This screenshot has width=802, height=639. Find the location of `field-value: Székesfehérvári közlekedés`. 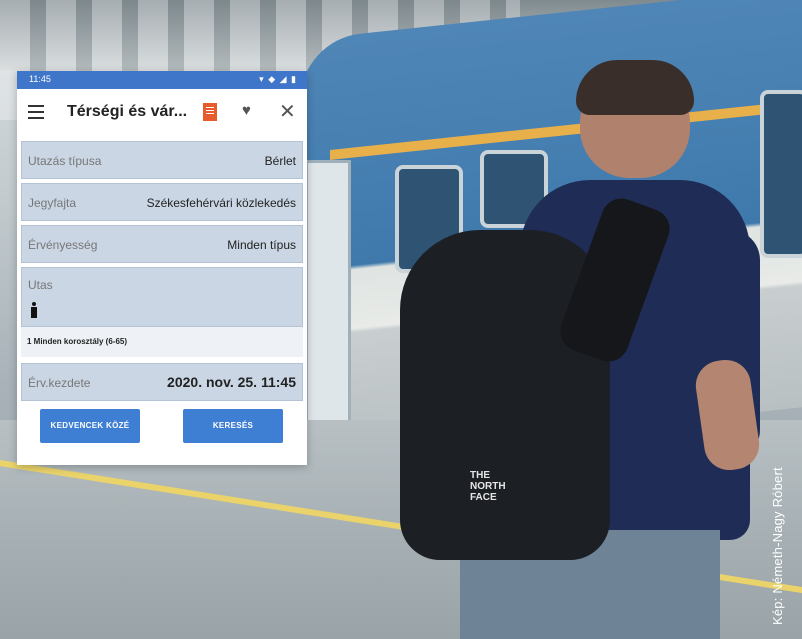

field-value: Székesfehérvári közlekedés is located at coordinates (221, 203).